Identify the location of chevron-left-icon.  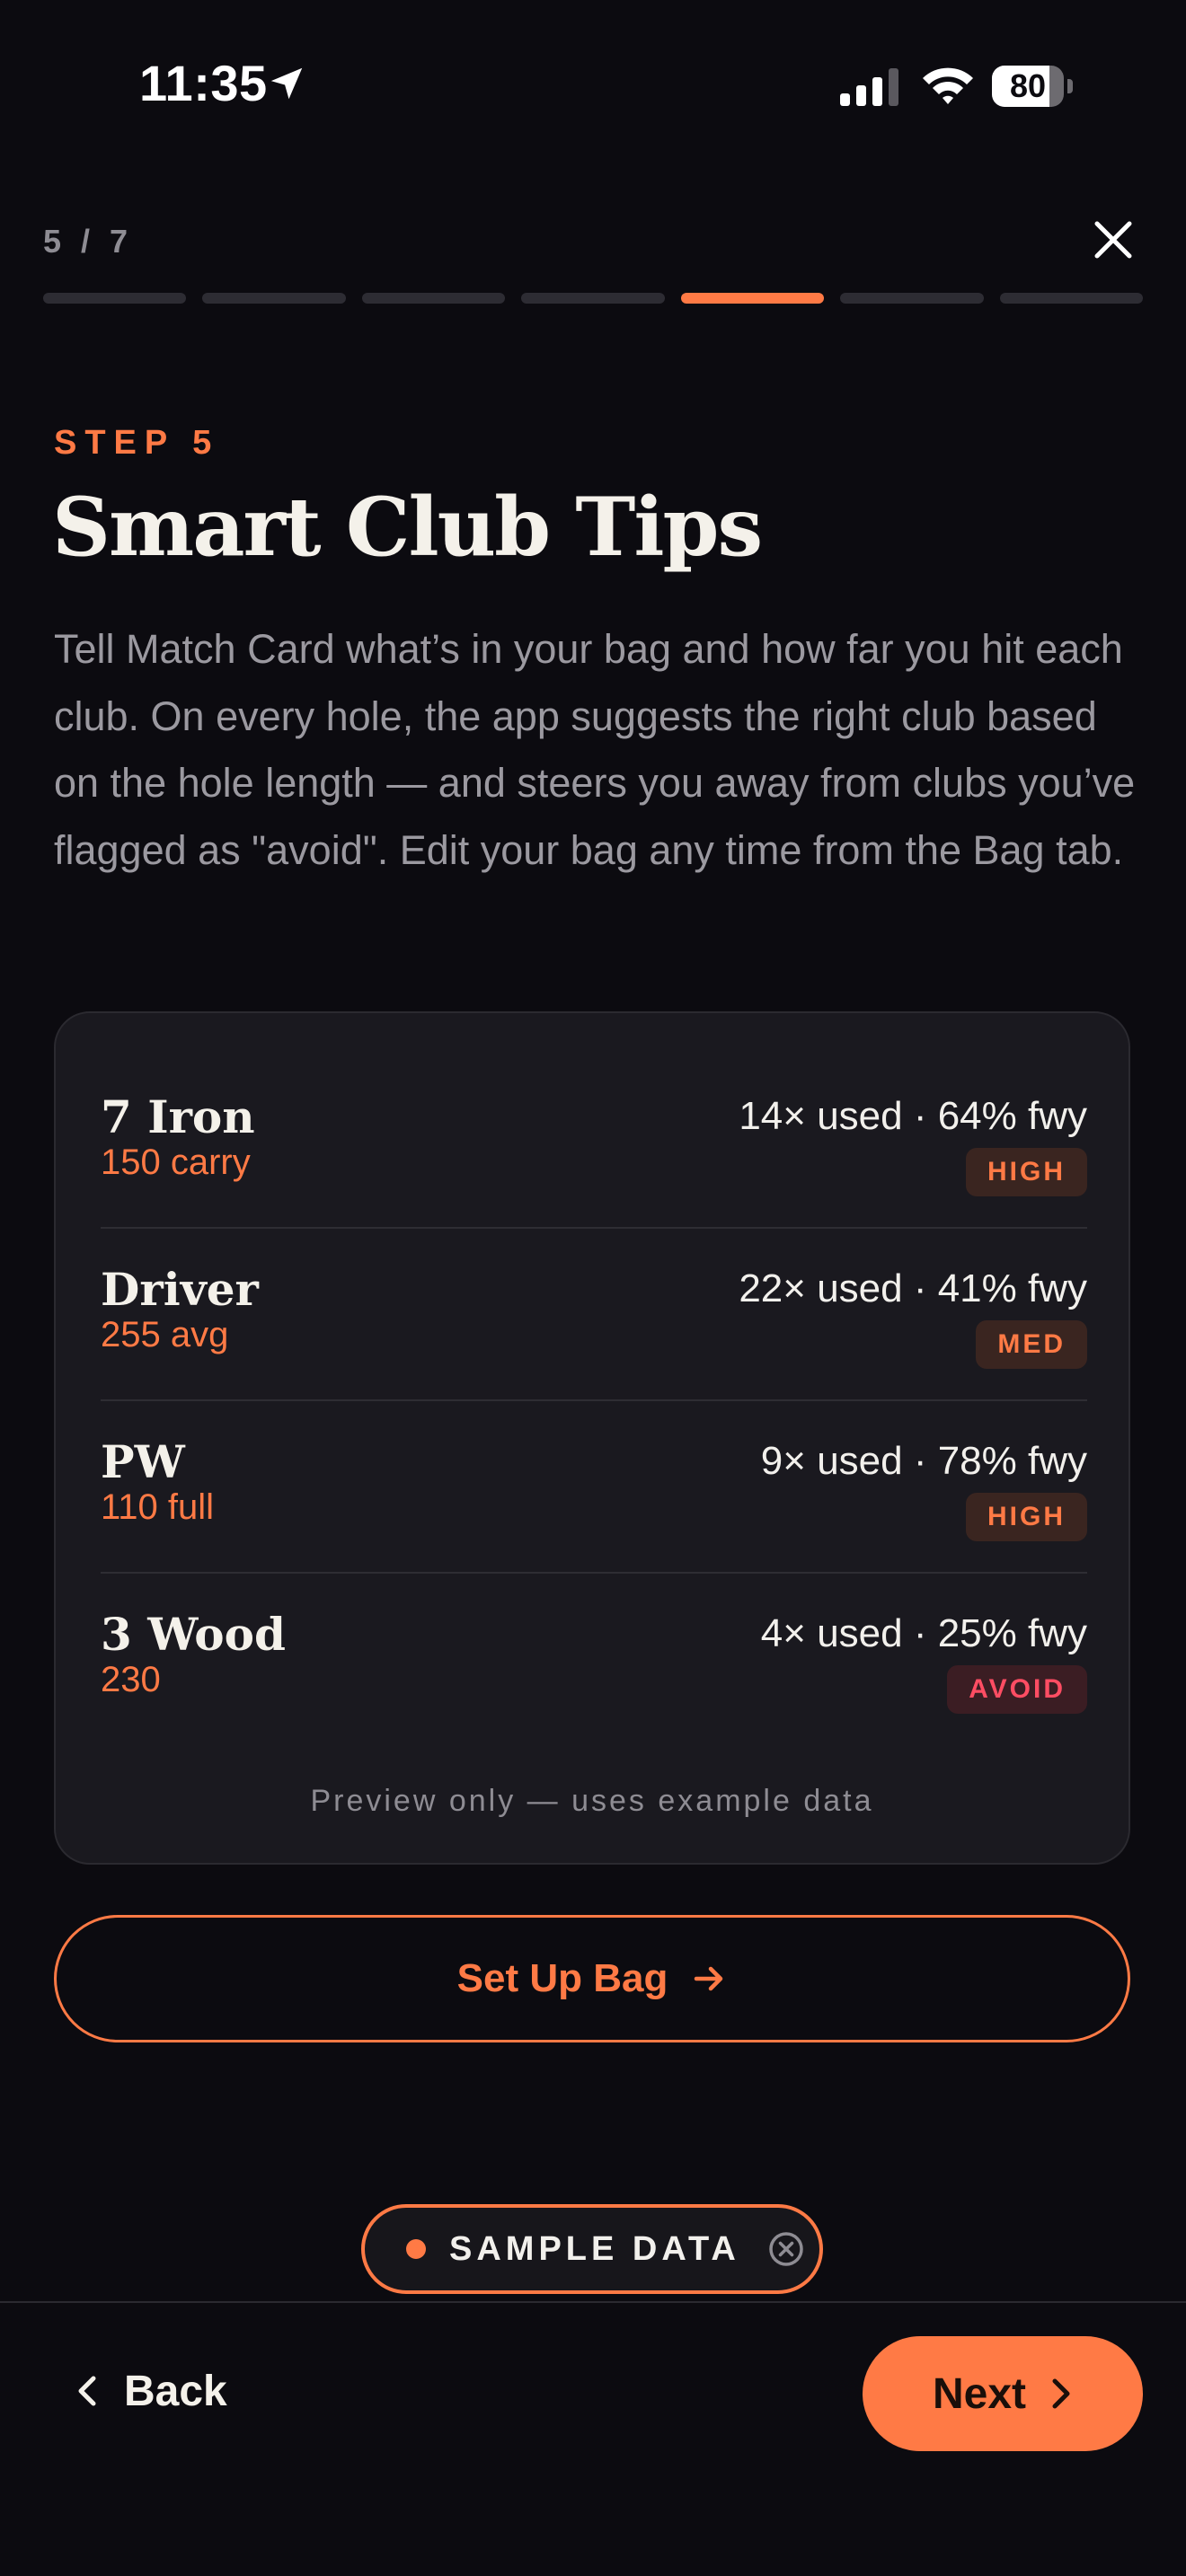
(87, 2391).